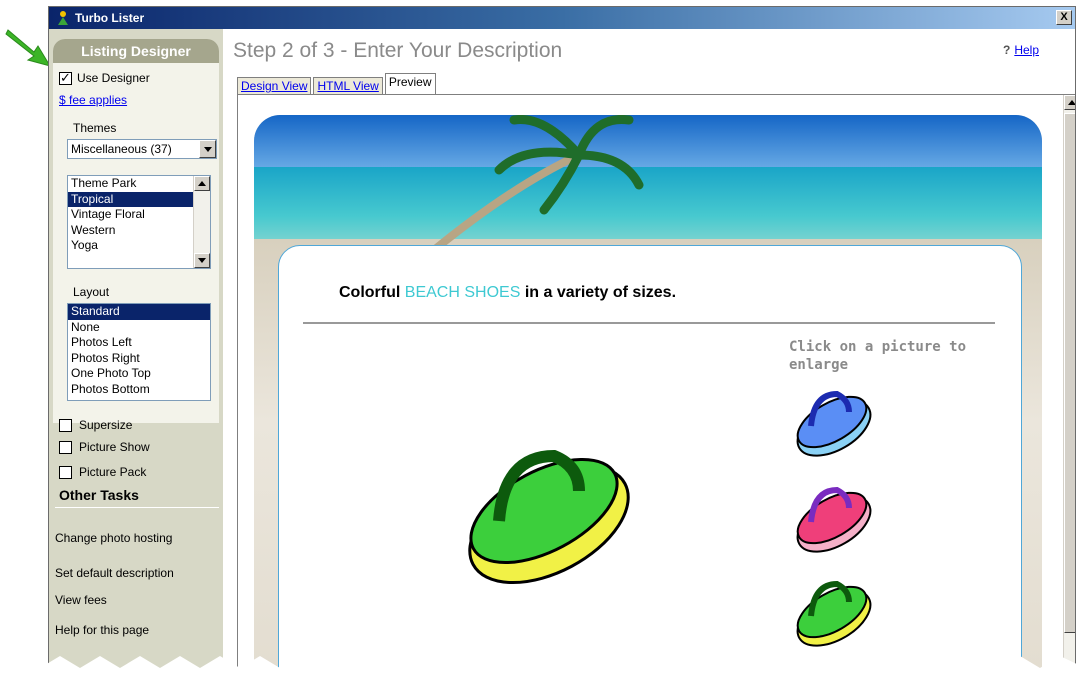  Describe the element at coordinates (95, 128) in the screenshot. I see `themes-label: Themes` at that location.